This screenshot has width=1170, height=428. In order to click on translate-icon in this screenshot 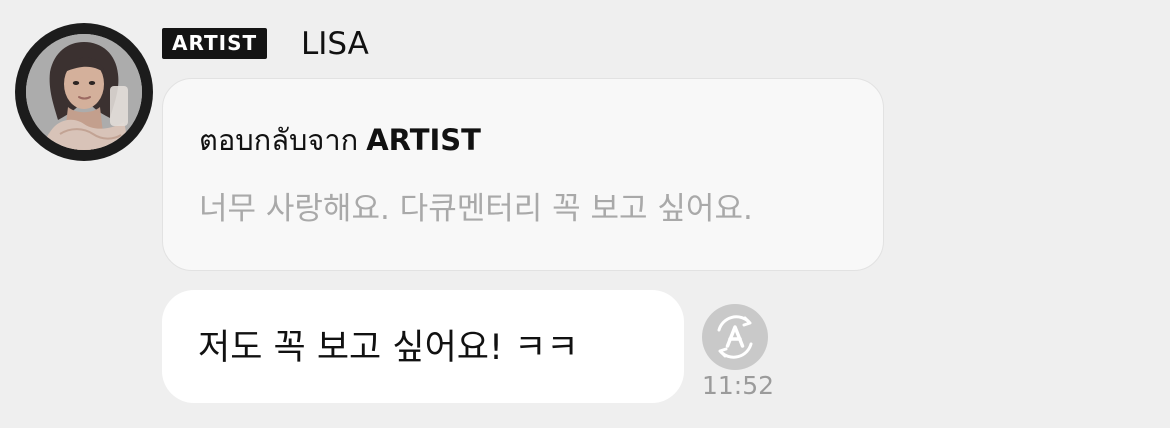, I will do `click(735, 337)`.